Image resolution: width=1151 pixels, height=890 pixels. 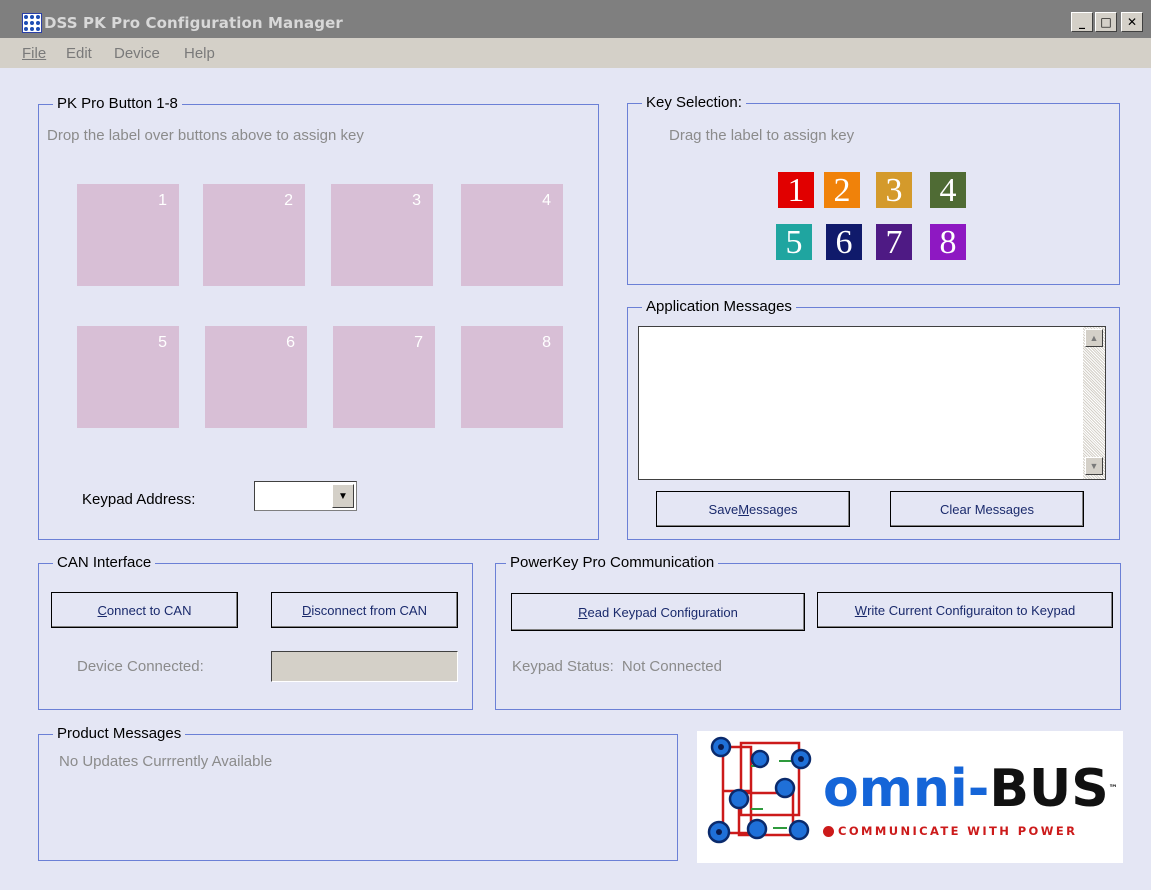 What do you see at coordinates (199, 53) in the screenshot?
I see `menu-help: Help` at bounding box center [199, 53].